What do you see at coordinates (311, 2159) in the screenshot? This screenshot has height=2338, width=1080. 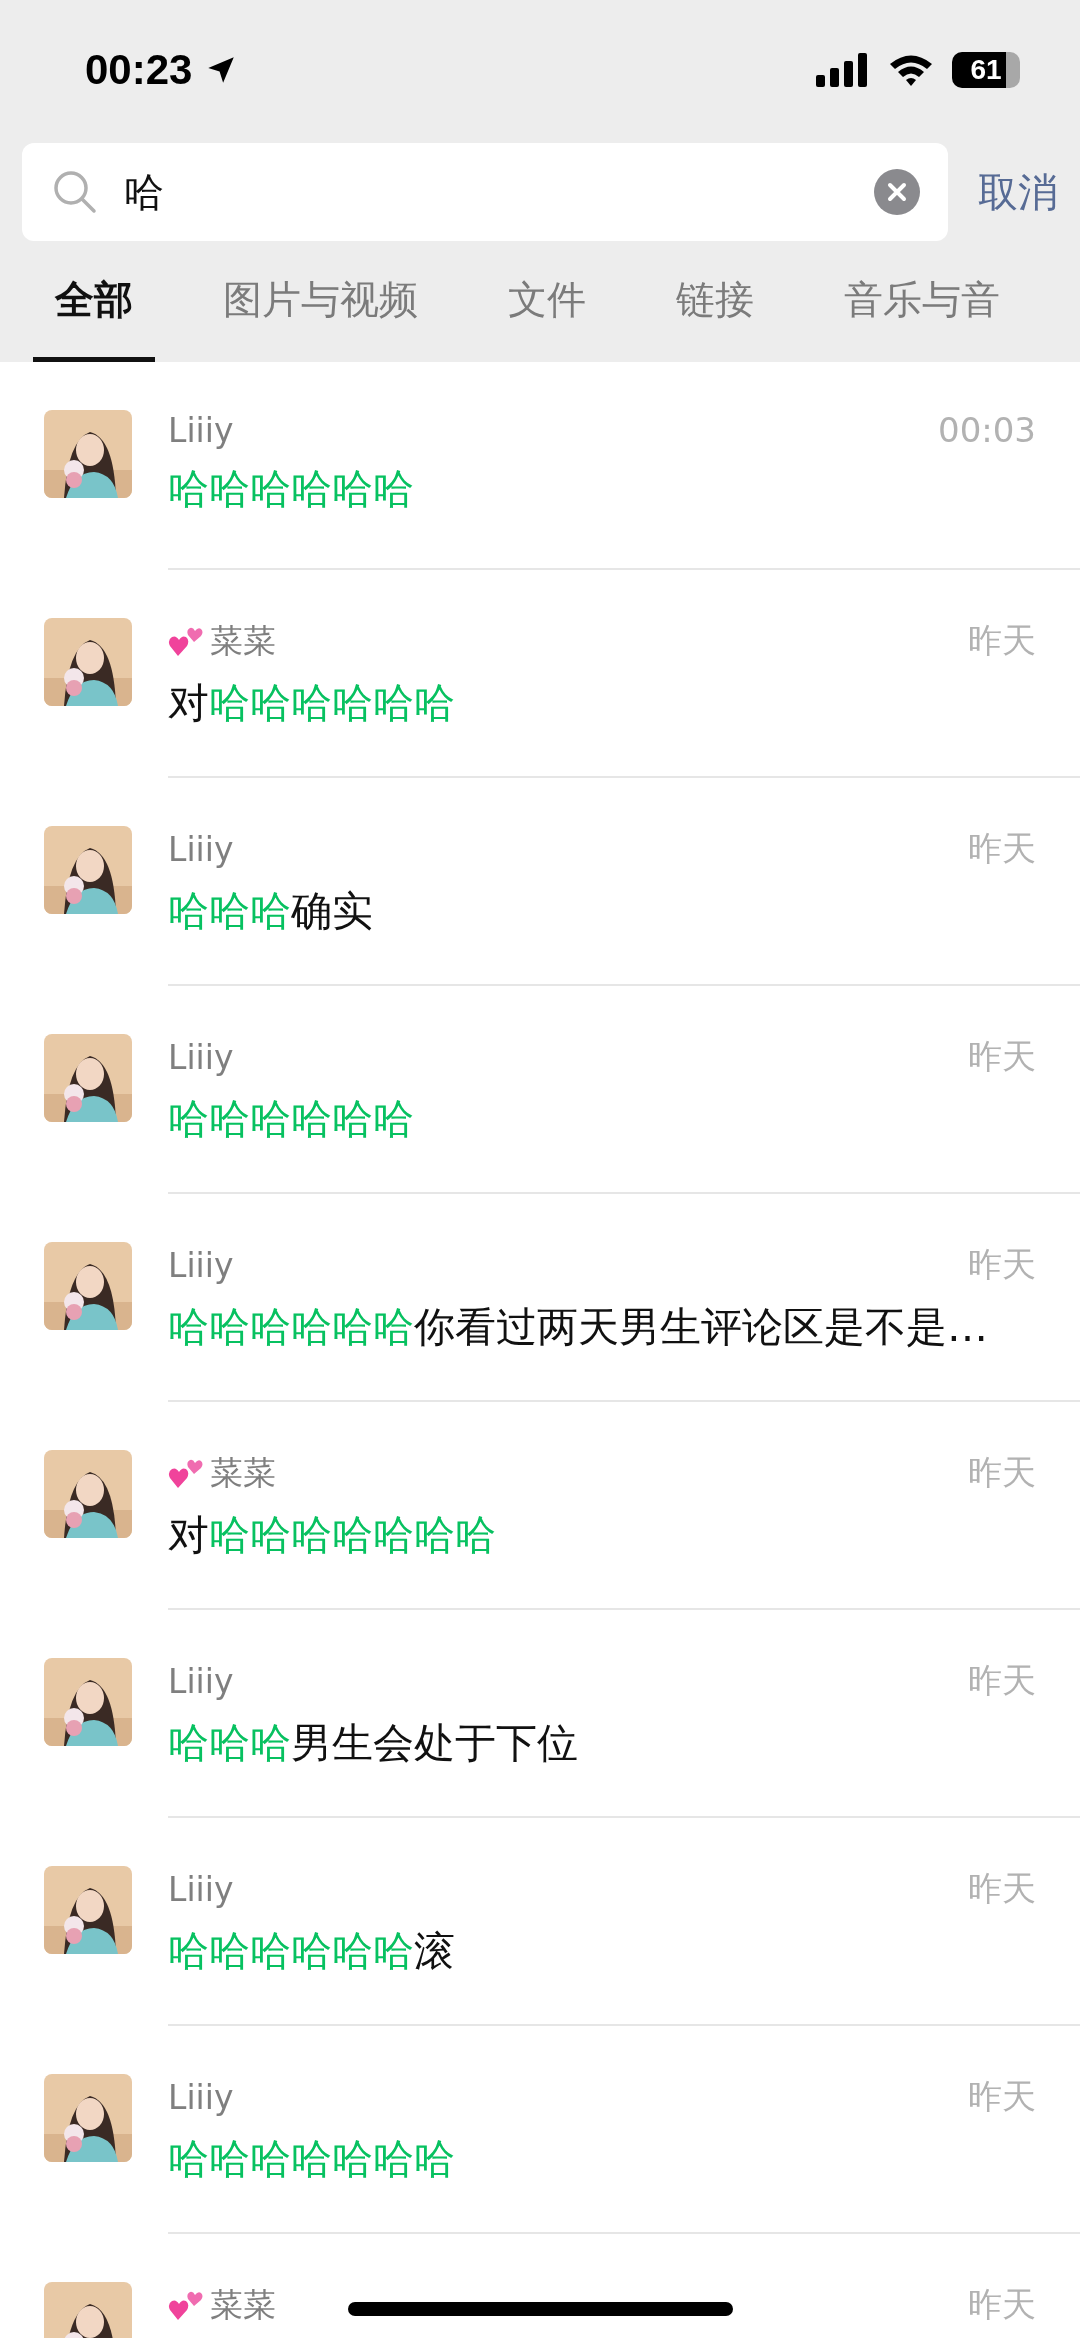 I see `message-preview: 哈哈哈哈哈哈哈` at bounding box center [311, 2159].